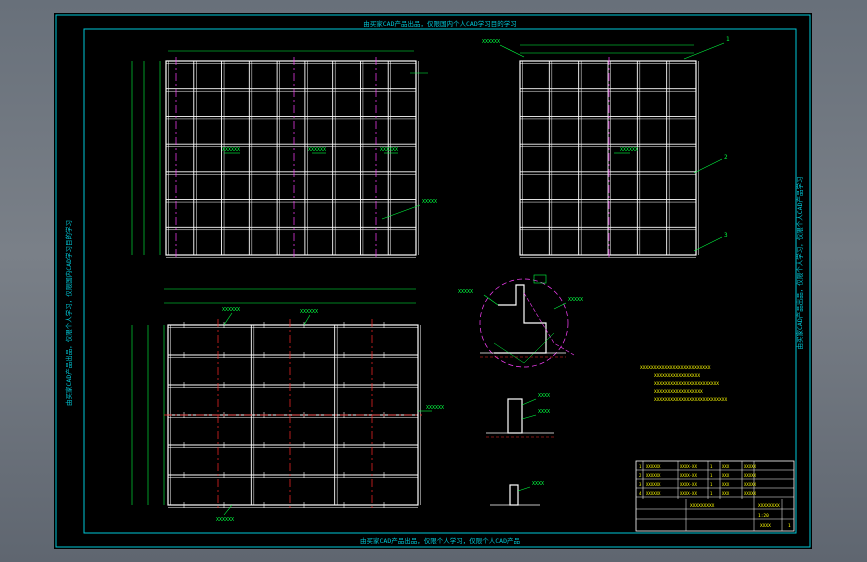 The height and width of the screenshot is (562, 867). What do you see at coordinates (225, 520) in the screenshot?
I see `plan-callout-4: XXXXXX` at bounding box center [225, 520].